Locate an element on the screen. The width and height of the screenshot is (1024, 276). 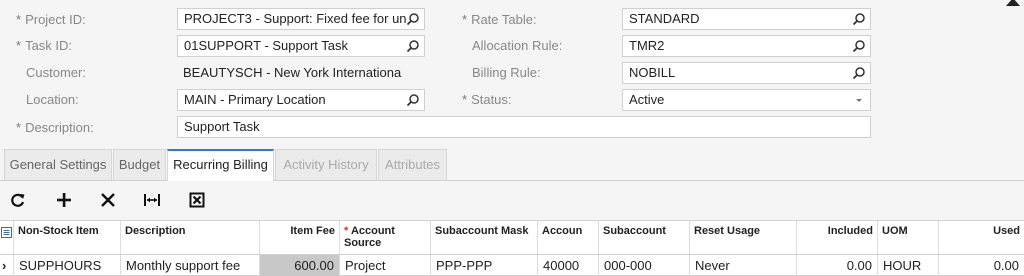
billing-rule-label: Billing Rule: is located at coordinates (506, 72).